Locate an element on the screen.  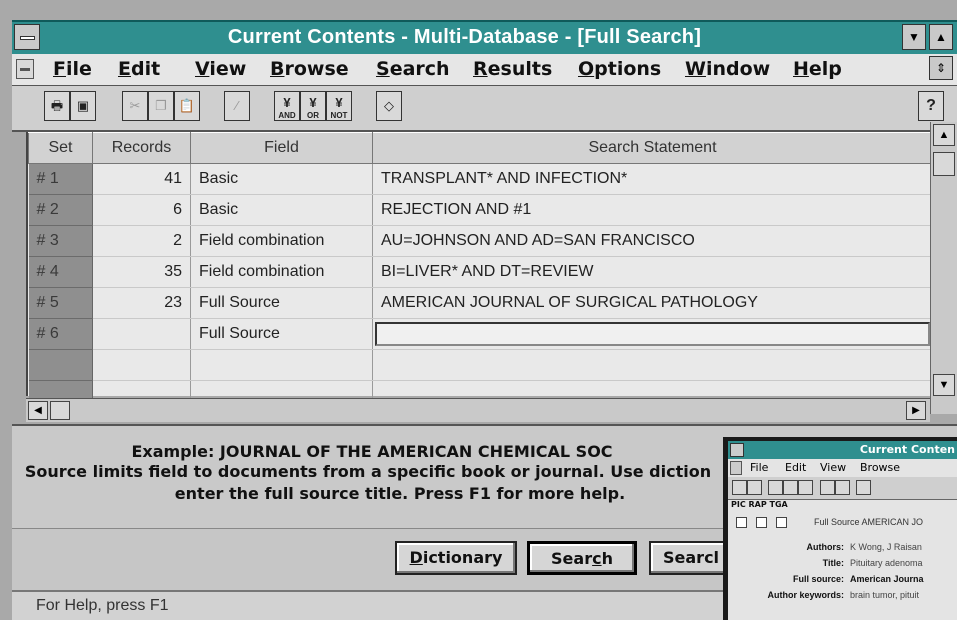
status-text: For Help, press F1 is located at coordinates (102, 605).